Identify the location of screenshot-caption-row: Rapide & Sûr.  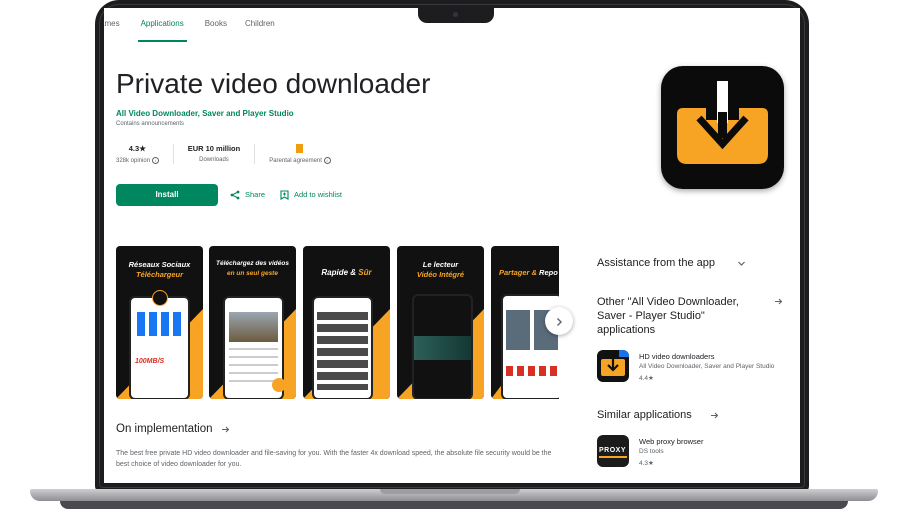
(346, 272).